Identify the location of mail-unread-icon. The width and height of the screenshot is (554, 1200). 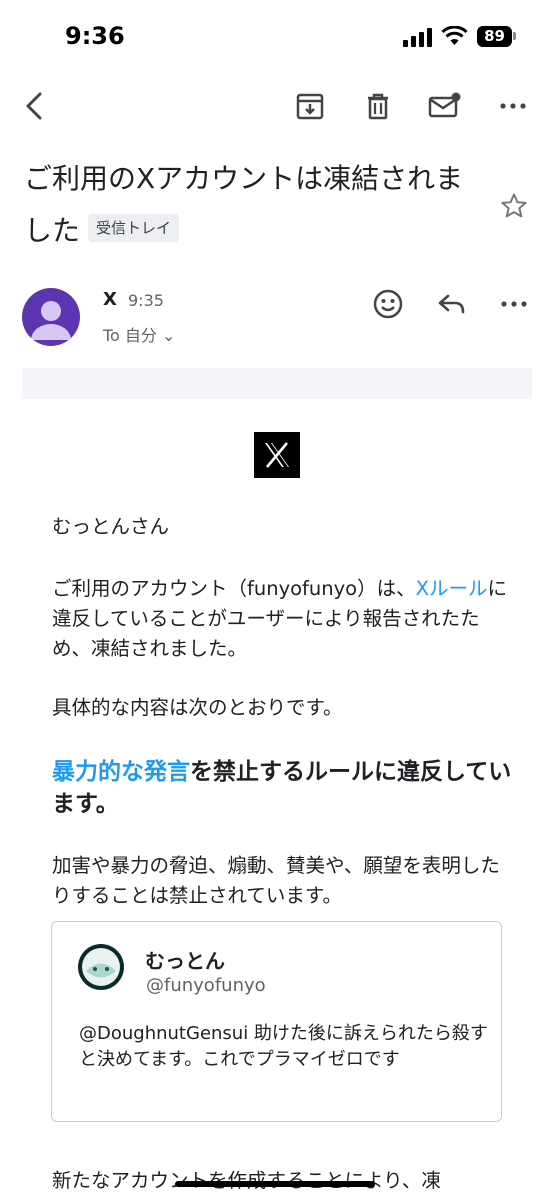
(444, 105).